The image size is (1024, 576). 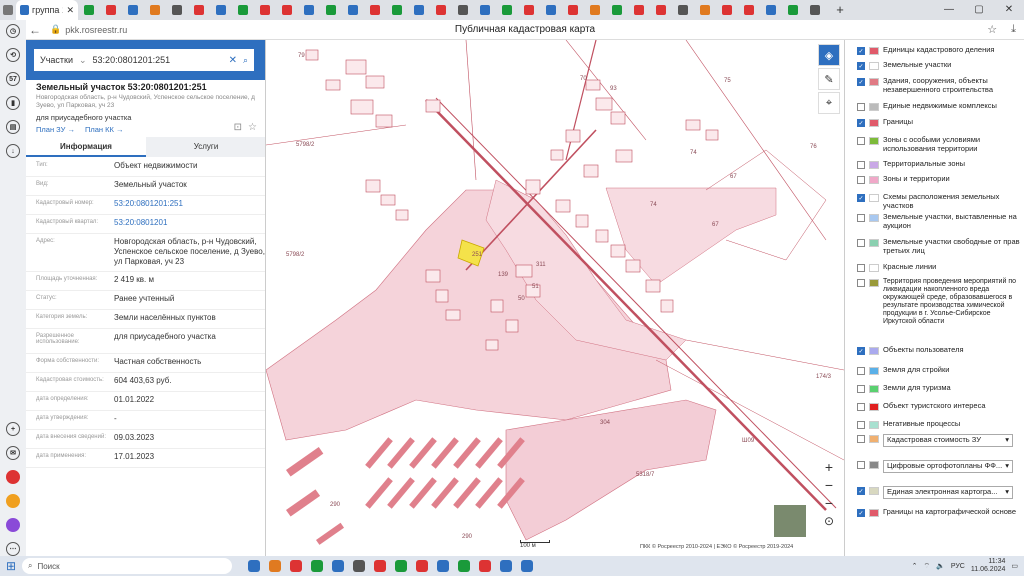 What do you see at coordinates (56, 60) in the screenshot?
I see `search-type-select: Участки` at bounding box center [56, 60].